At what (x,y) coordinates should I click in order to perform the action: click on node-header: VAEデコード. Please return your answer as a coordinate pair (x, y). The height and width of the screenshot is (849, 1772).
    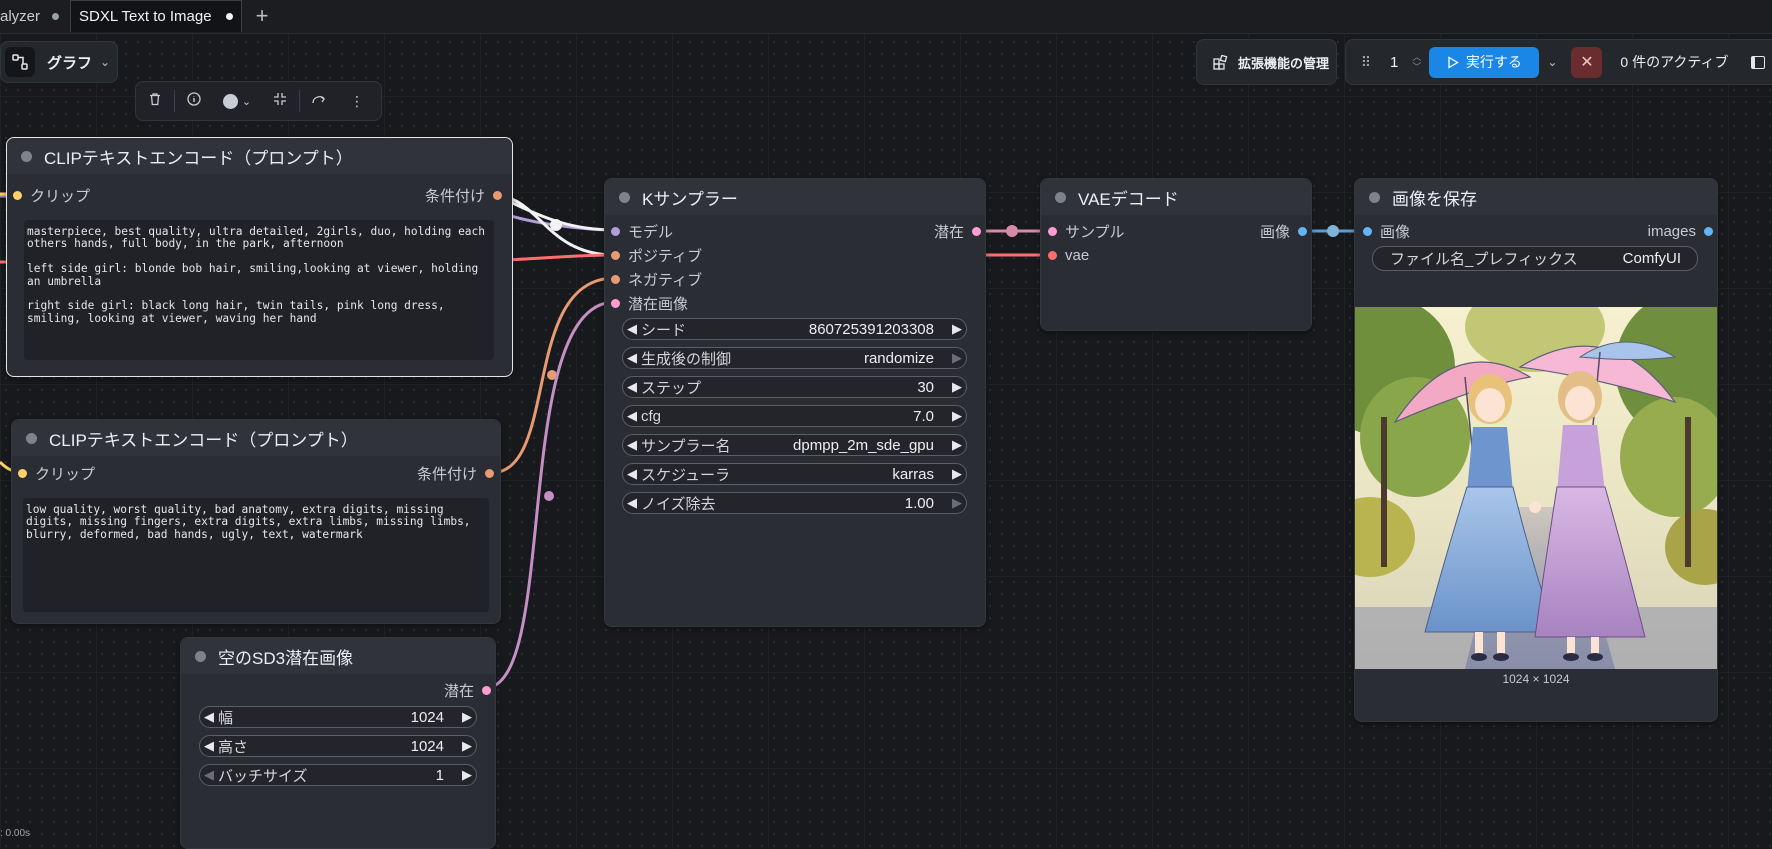
    Looking at the image, I should click on (1176, 197).